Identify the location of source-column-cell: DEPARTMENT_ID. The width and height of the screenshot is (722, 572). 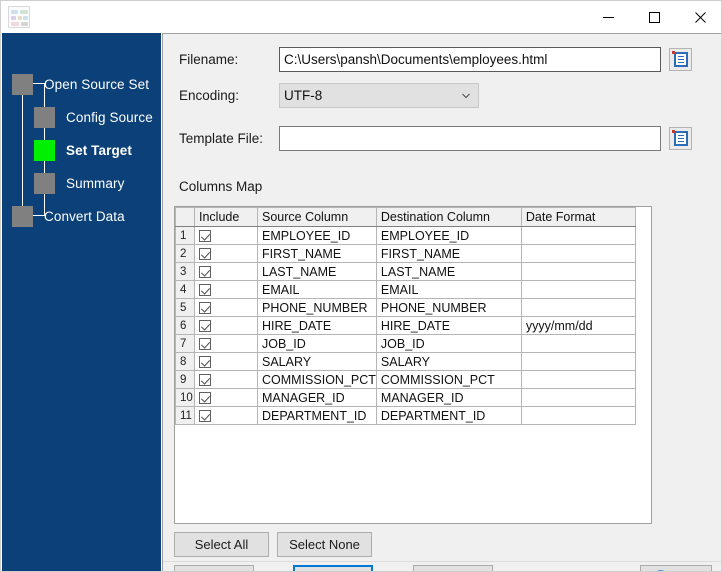
(317, 415).